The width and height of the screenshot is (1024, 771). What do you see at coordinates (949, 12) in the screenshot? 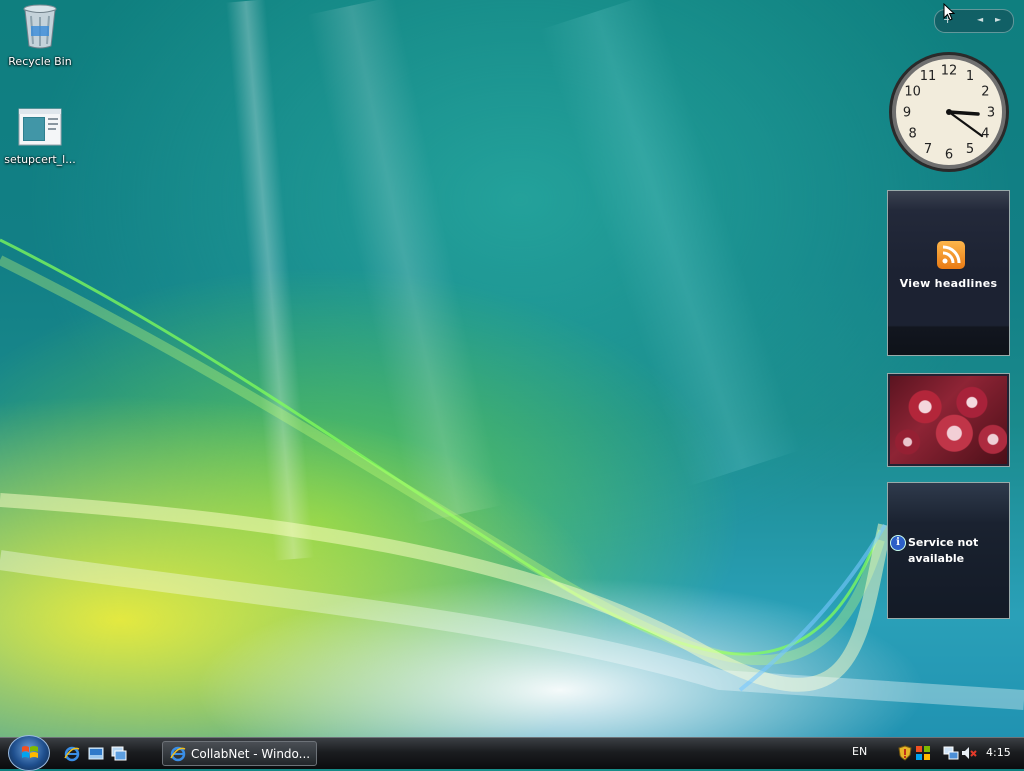
I see `mouse-pointer-icon` at bounding box center [949, 12].